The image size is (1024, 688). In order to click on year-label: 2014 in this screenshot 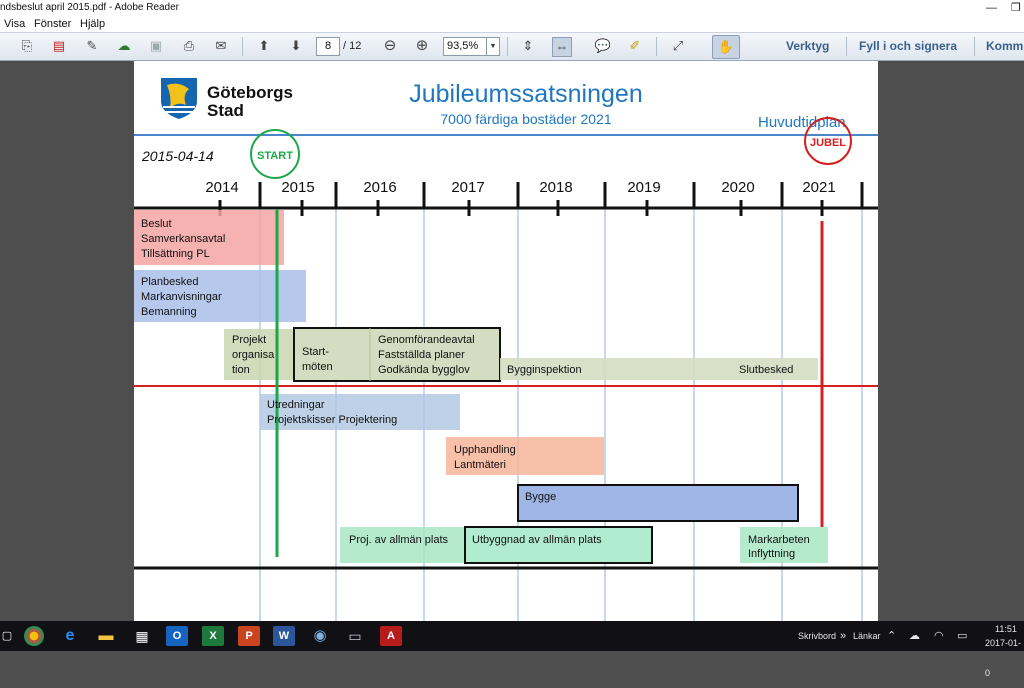, I will do `click(221, 187)`.